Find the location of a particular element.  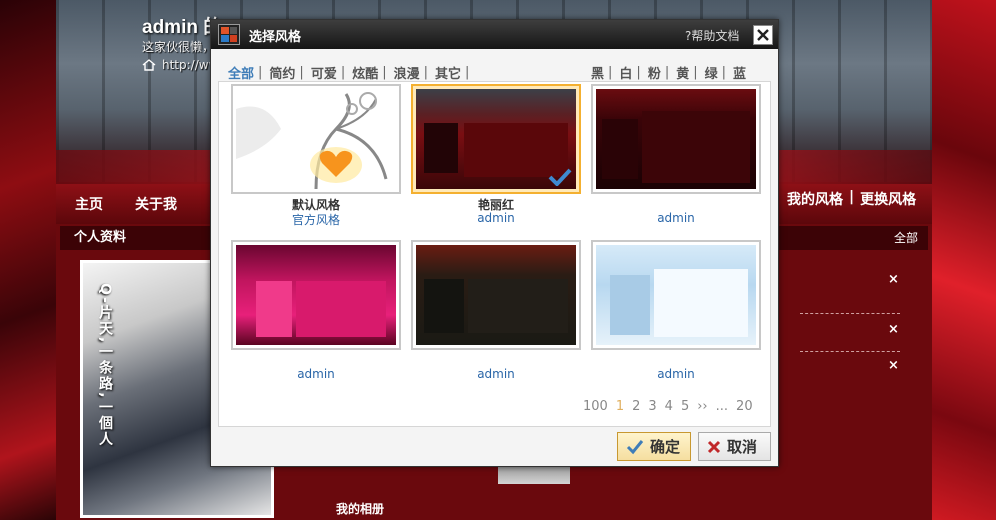

theme-preview-pink is located at coordinates (316, 295).